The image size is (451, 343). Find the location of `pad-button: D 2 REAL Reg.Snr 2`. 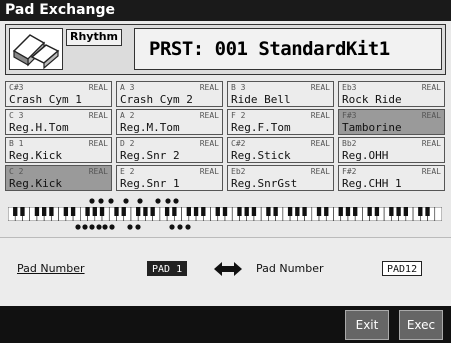

pad-button: D 2 REAL Reg.Snr 2 is located at coordinates (169, 150).